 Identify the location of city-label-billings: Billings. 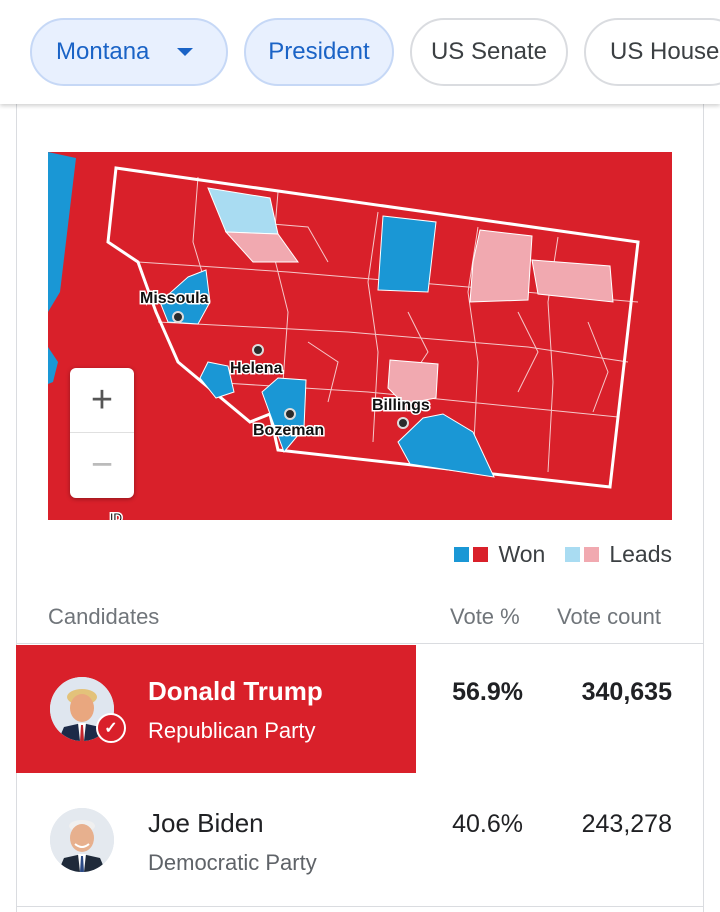
(401, 405).